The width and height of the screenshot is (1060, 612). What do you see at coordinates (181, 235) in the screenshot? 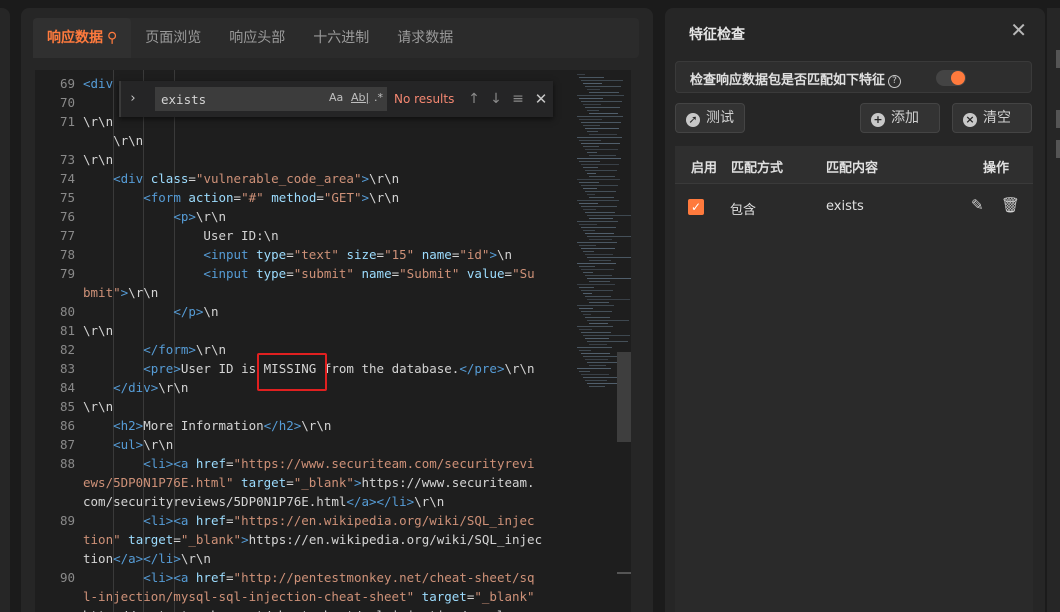
I see `code-line: User ID:\n` at bounding box center [181, 235].